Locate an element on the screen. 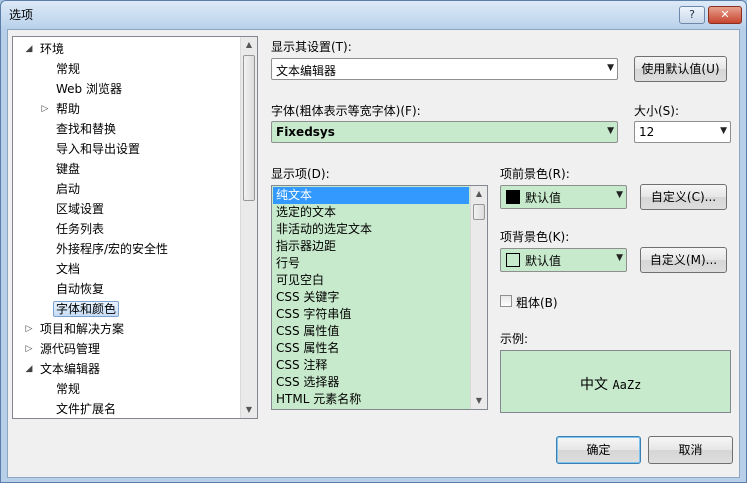 The height and width of the screenshot is (483, 747). size-combo: 12 ▼ is located at coordinates (682, 132).